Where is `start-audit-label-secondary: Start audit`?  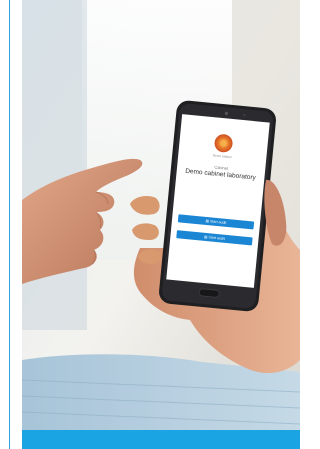
start-audit-label-secondary: Start audit is located at coordinates (216, 238).